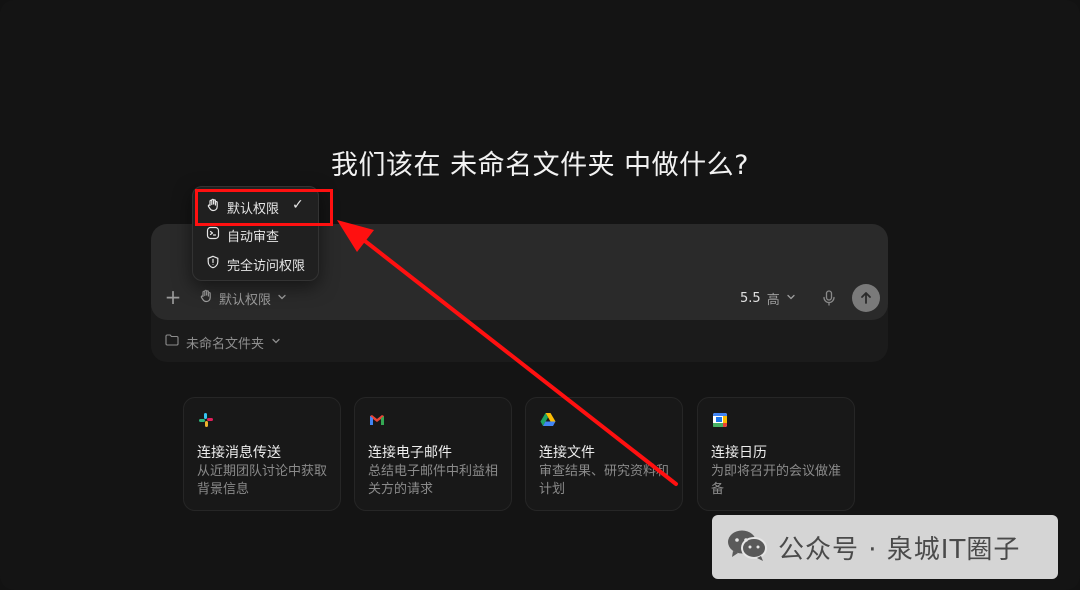  What do you see at coordinates (213, 264) in the screenshot?
I see `alert-circle-icon` at bounding box center [213, 264].